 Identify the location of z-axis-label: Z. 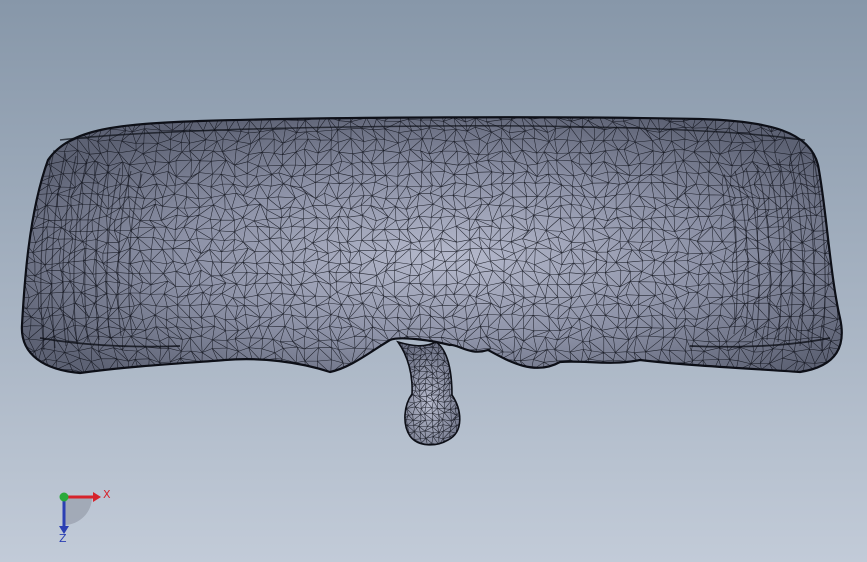
(63, 538).